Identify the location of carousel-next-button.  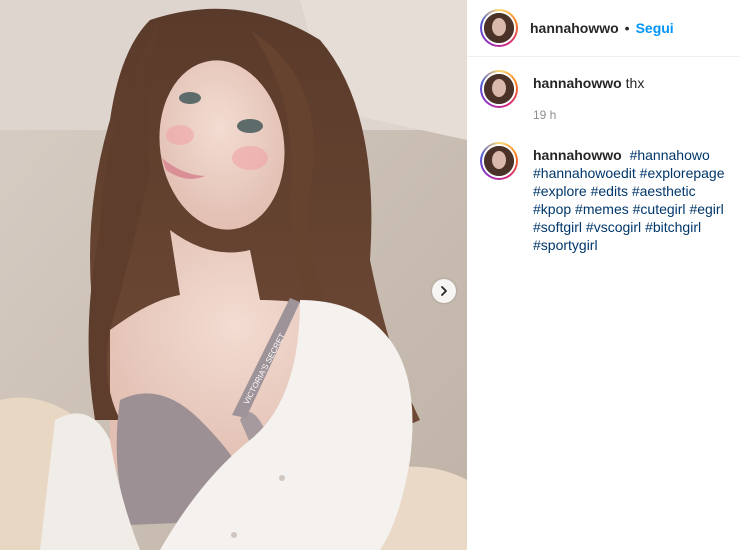
(444, 291).